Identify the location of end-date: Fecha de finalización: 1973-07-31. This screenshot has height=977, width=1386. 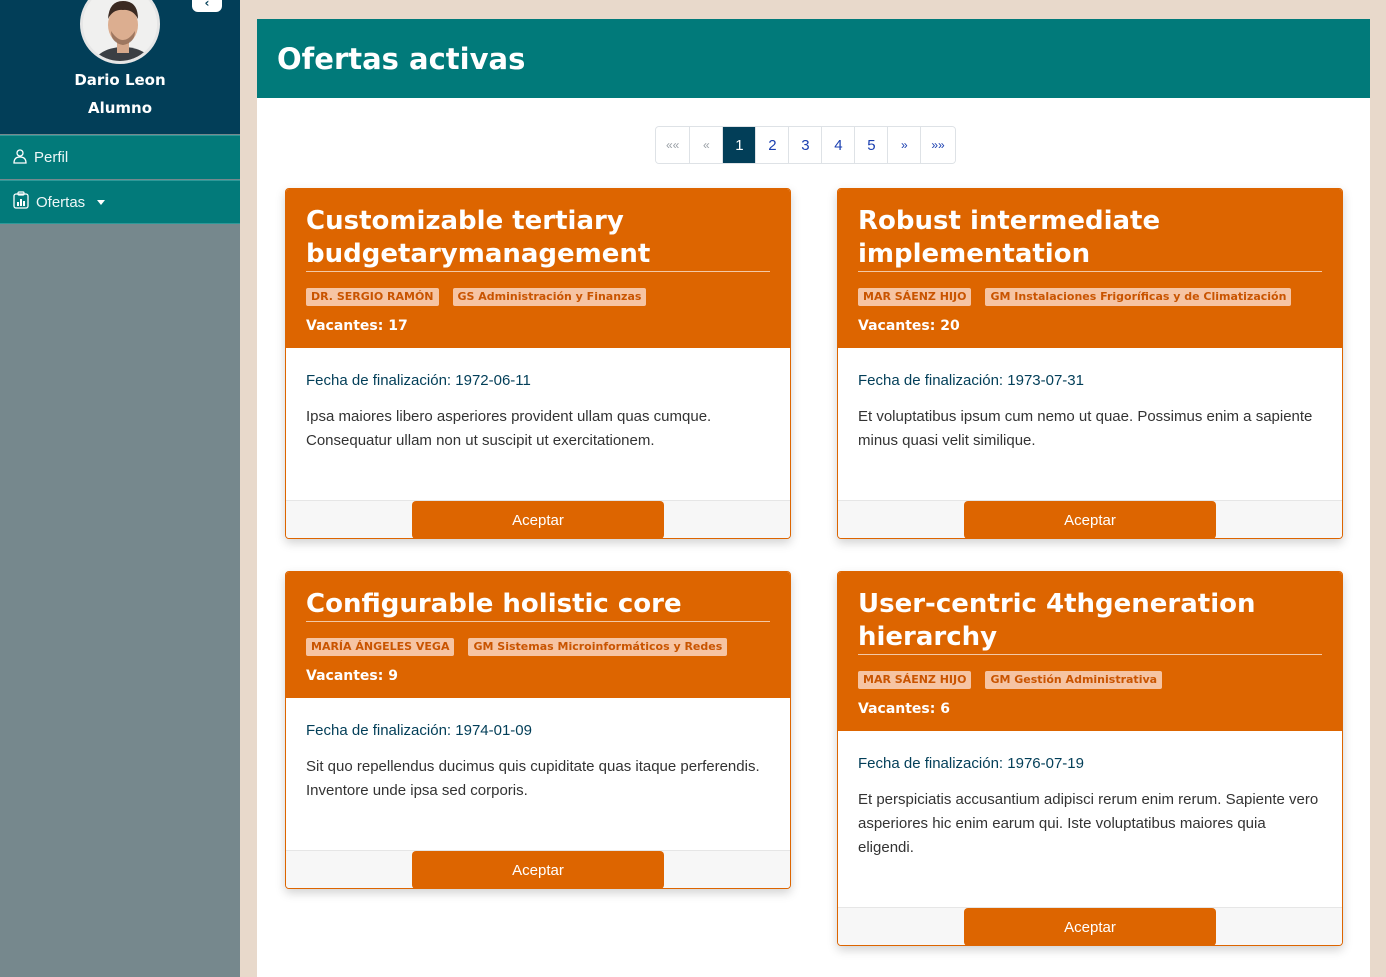
(971, 380).